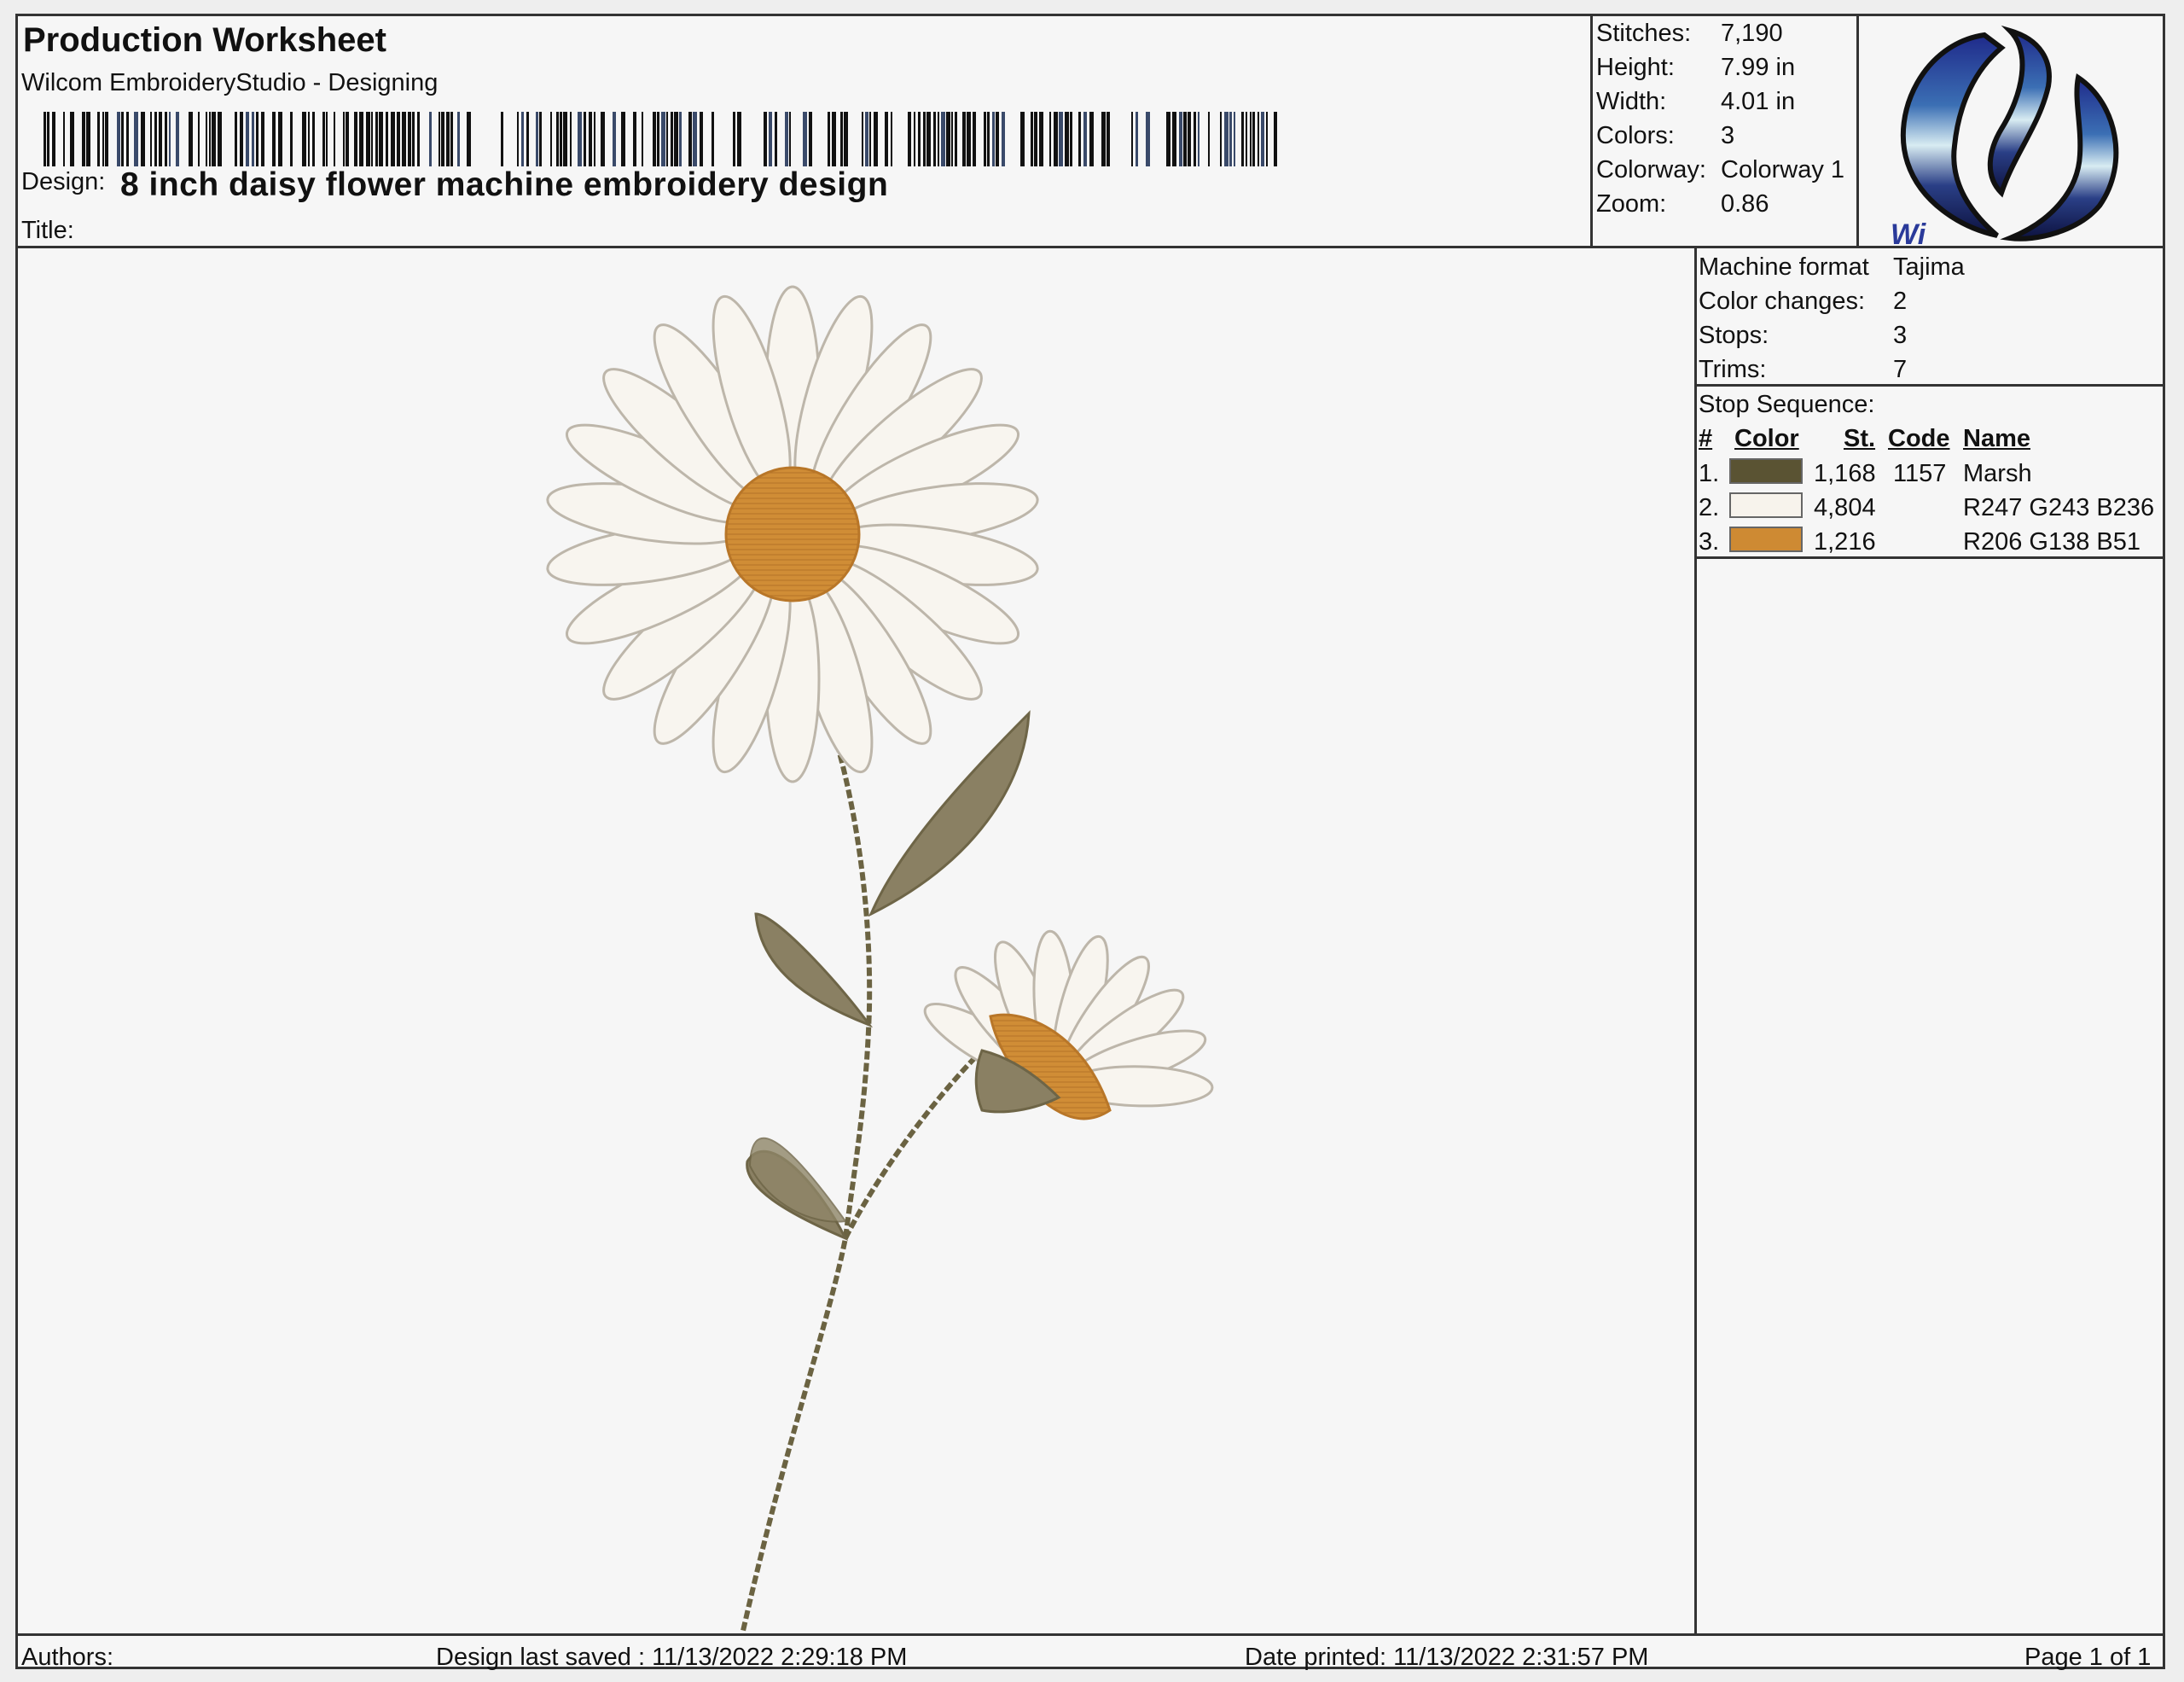 The height and width of the screenshot is (1682, 2184). What do you see at coordinates (2059, 508) in the screenshot?
I see `row-name: R247 G243 B236` at bounding box center [2059, 508].